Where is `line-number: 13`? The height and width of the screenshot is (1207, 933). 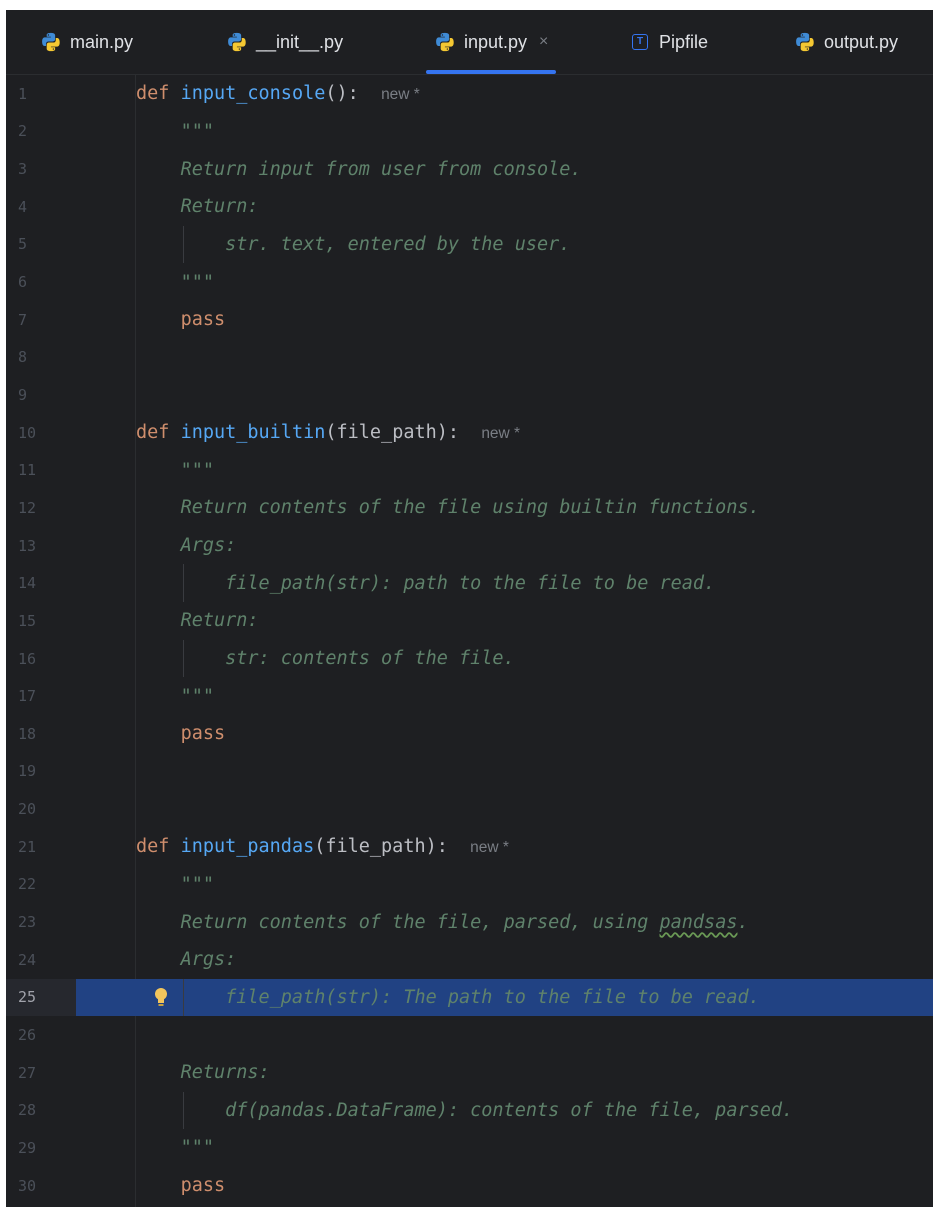 line-number: 13 is located at coordinates (41, 546).